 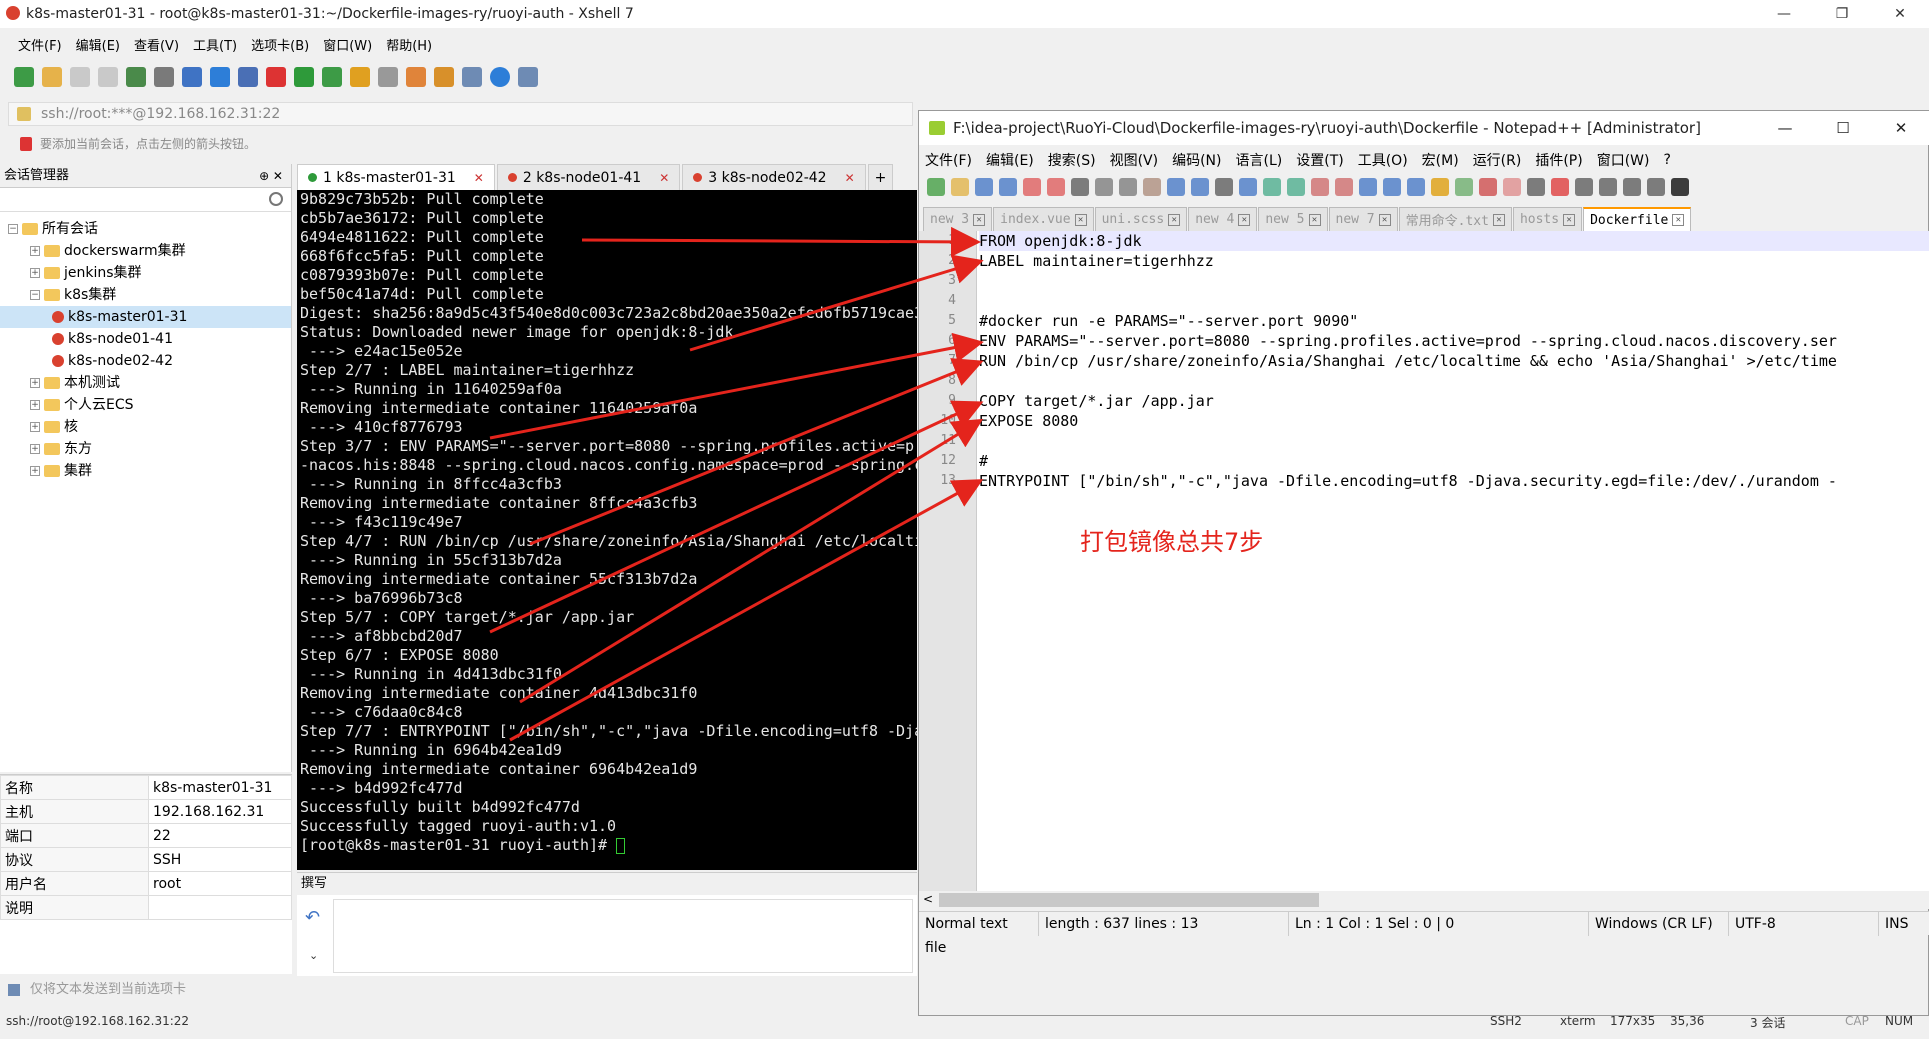 I want to click on npp-menu-item: 运行(R), so click(x=1497, y=160).